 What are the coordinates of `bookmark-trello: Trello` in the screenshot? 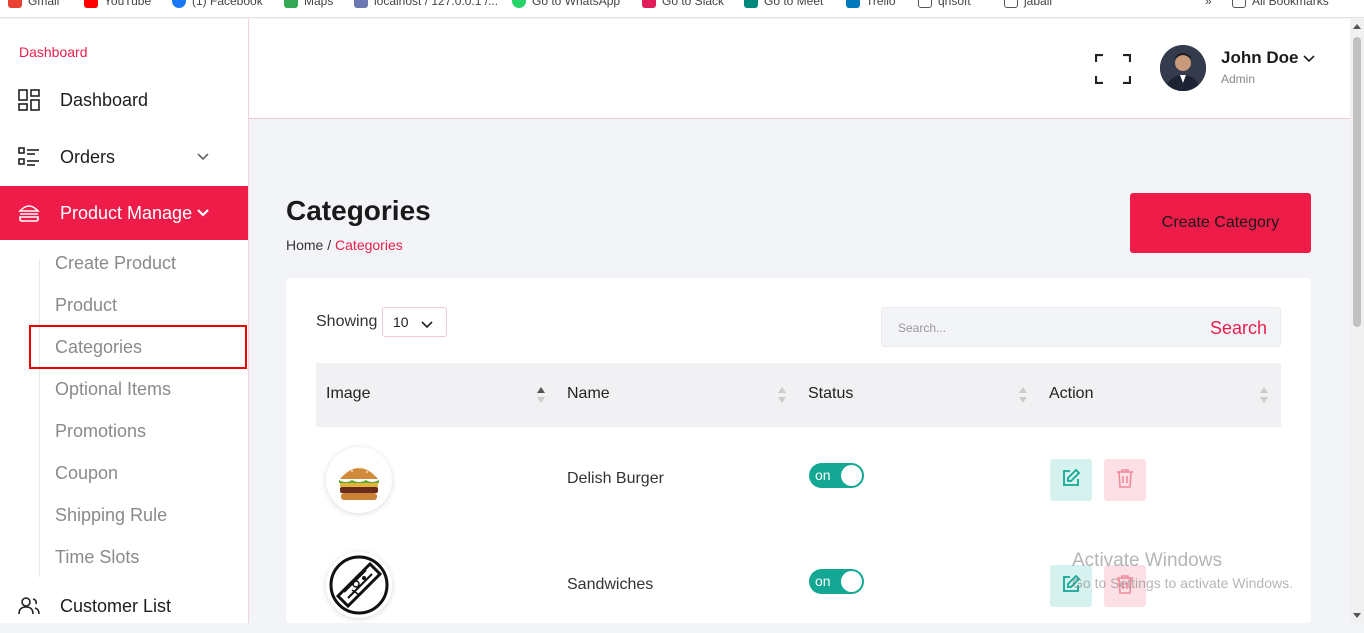 It's located at (871, 4).